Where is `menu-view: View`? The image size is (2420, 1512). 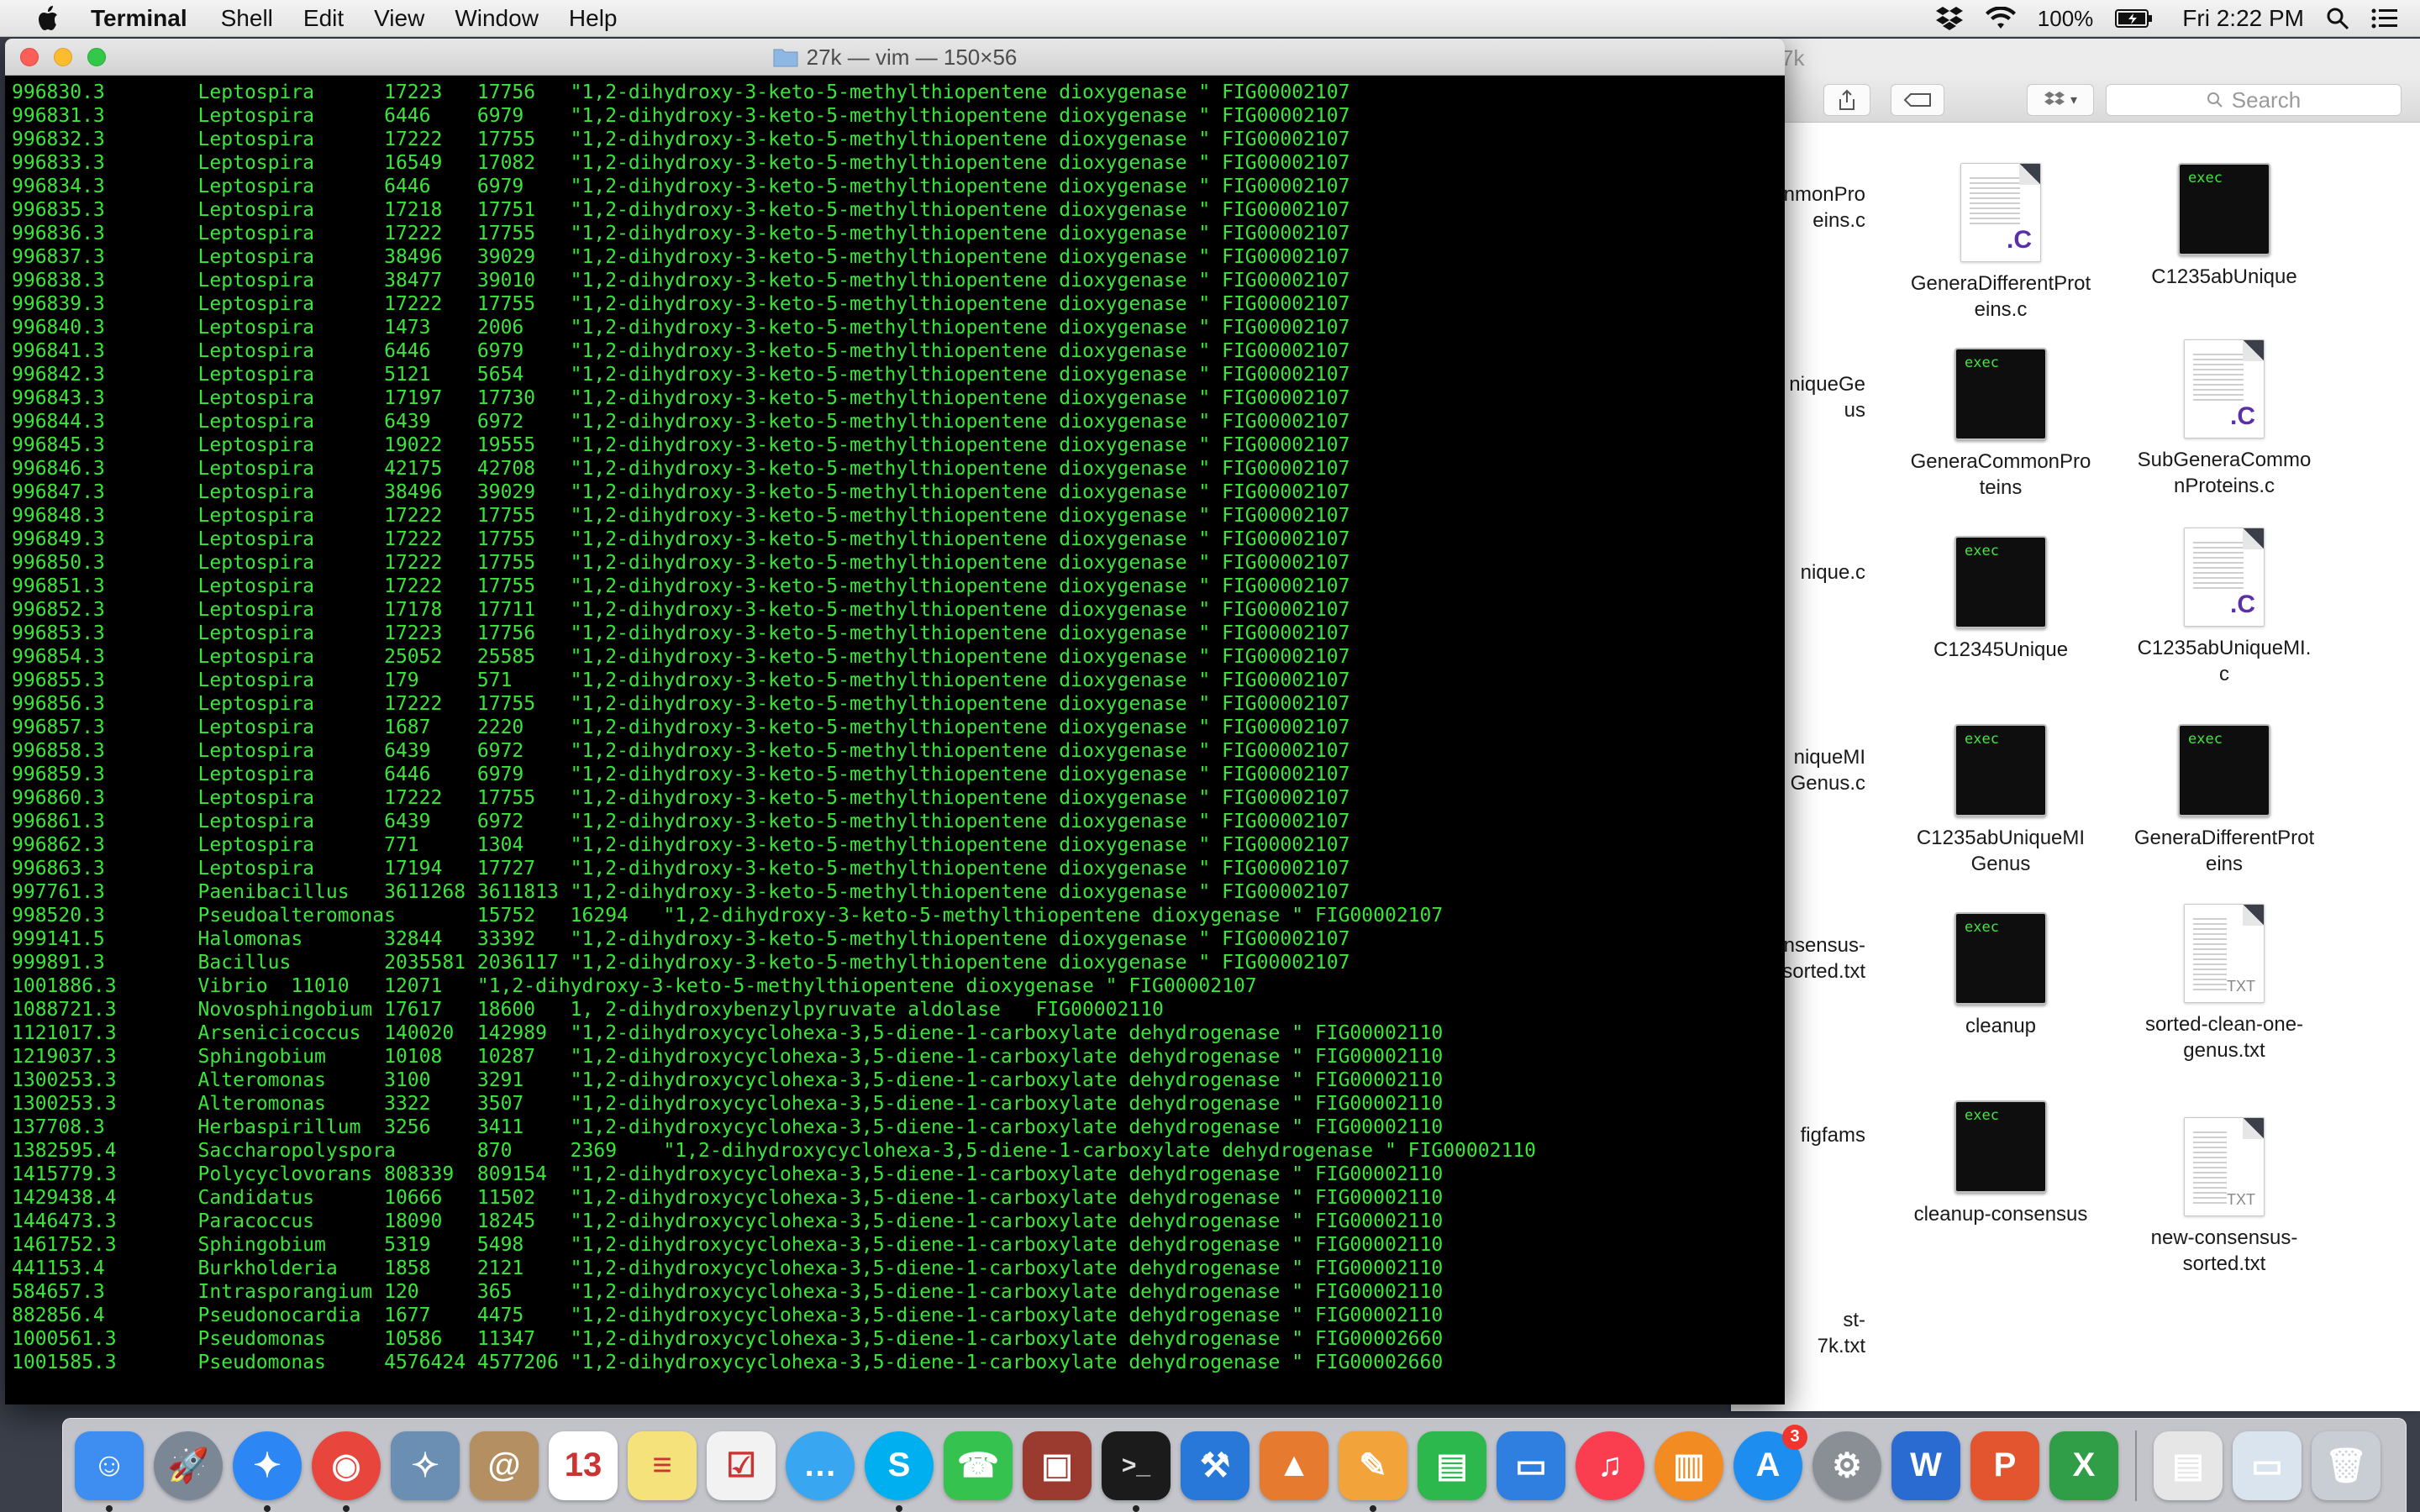 menu-view: View is located at coordinates (399, 18).